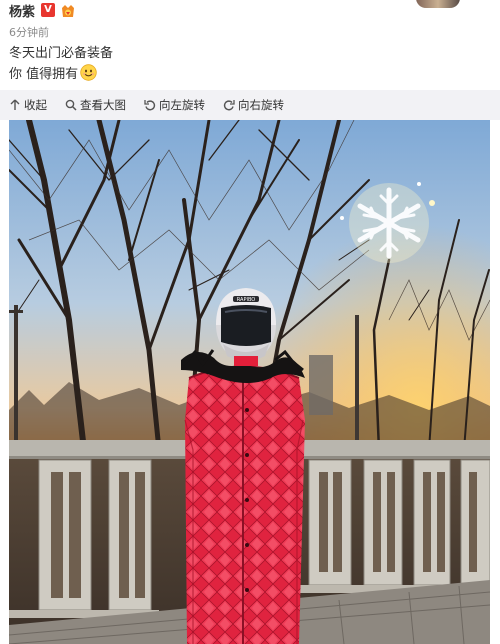 This screenshot has width=500, height=644. Describe the element at coordinates (71, 105) in the screenshot. I see `search-icon` at that location.